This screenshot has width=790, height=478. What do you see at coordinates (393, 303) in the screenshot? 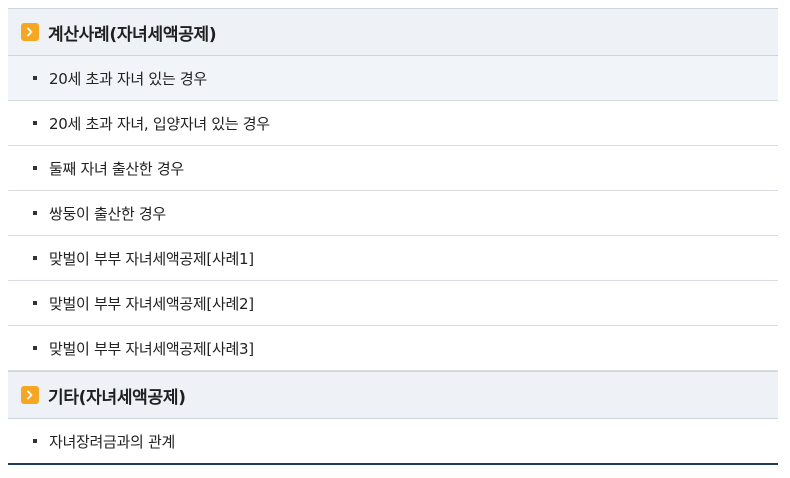
I see `menu-item-dual-income-case-2: 맞벌이 부부 자녀세액공제[사례2]` at bounding box center [393, 303].